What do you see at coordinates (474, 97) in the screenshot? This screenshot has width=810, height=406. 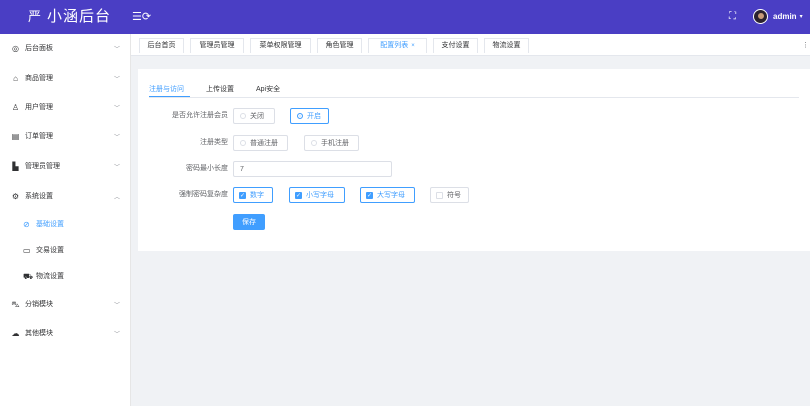 I see `tabs-divider` at bounding box center [474, 97].